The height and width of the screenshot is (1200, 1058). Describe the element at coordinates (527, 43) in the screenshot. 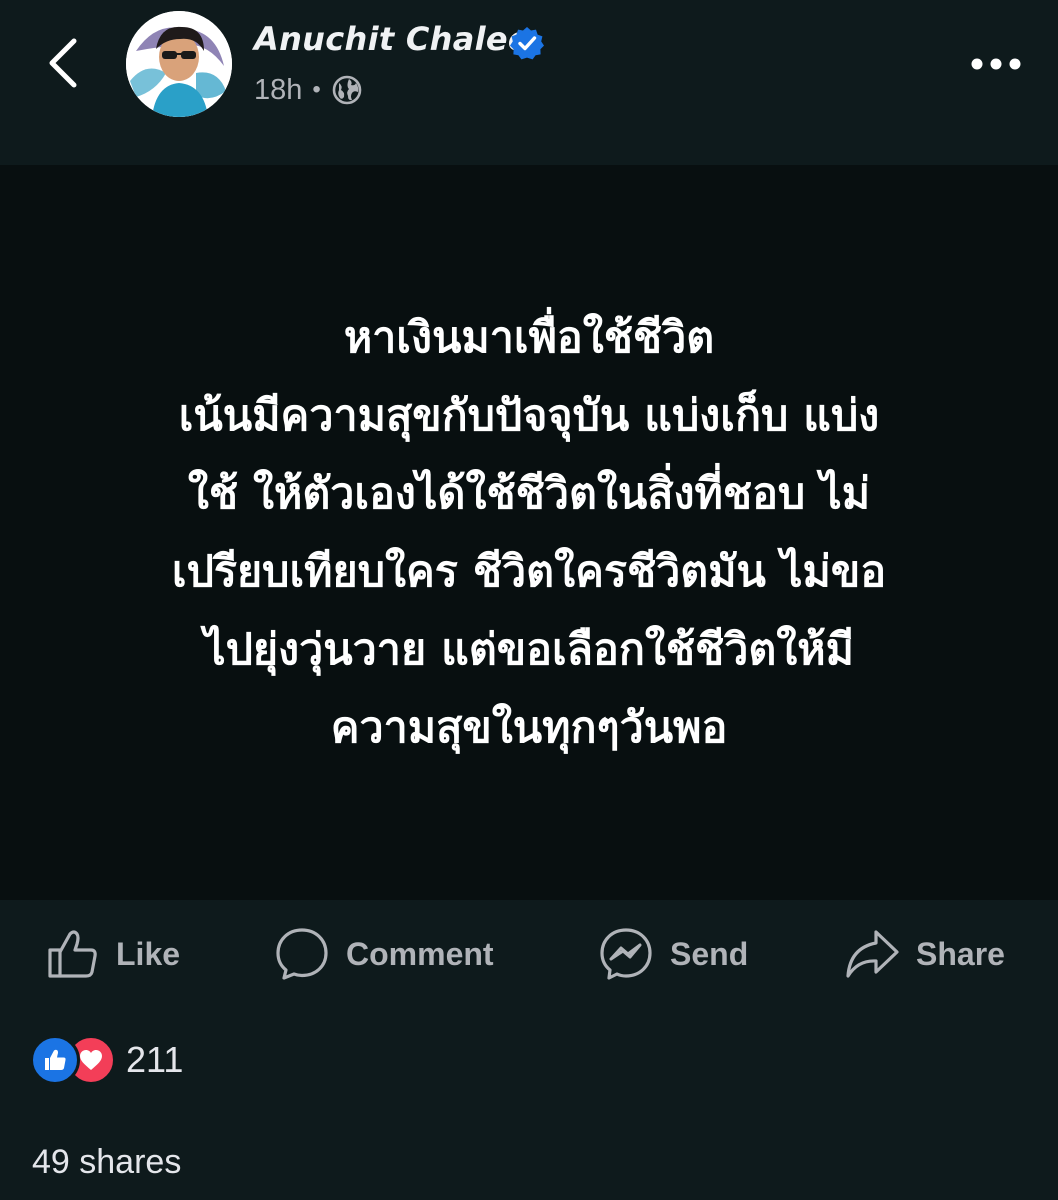

I see `verified-badge-icon` at that location.